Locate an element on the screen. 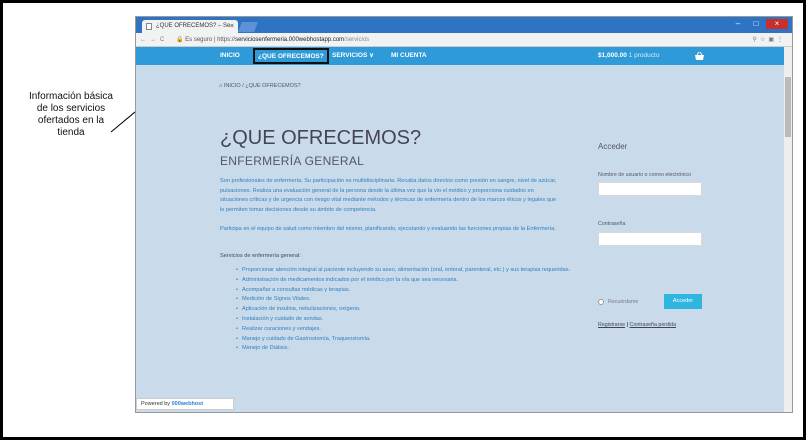  cart-amount: $1,000.00 is located at coordinates (612, 55).